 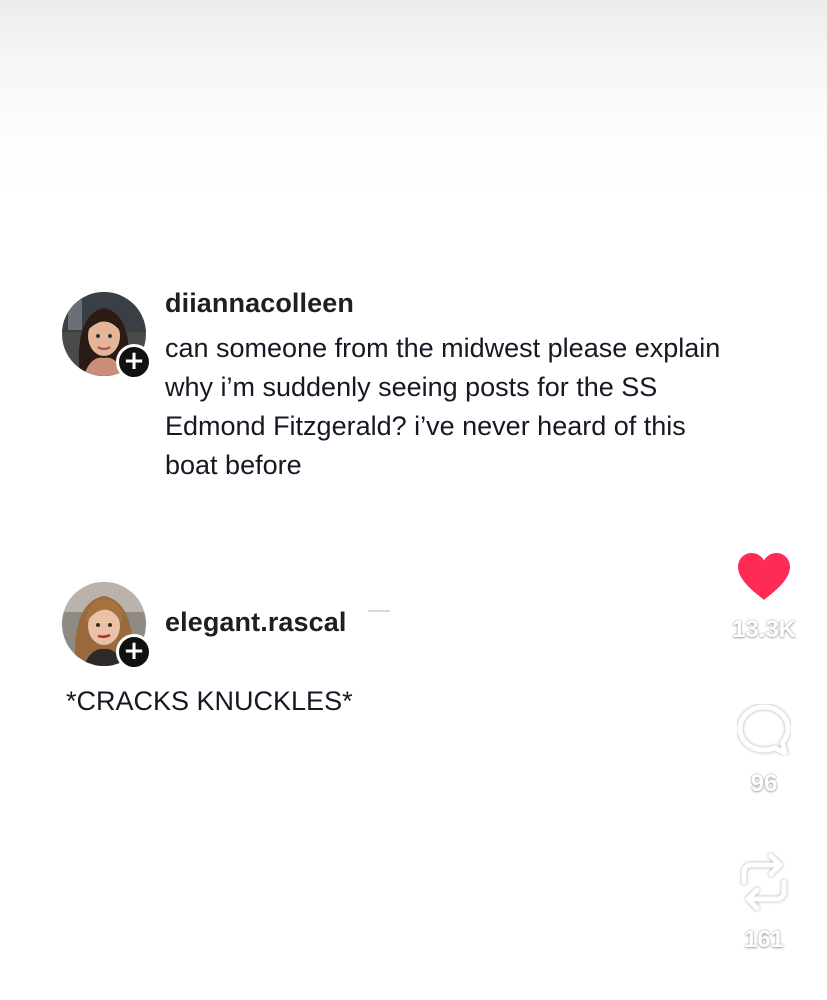 I want to click on comment-button: 96, so click(x=764, y=751).